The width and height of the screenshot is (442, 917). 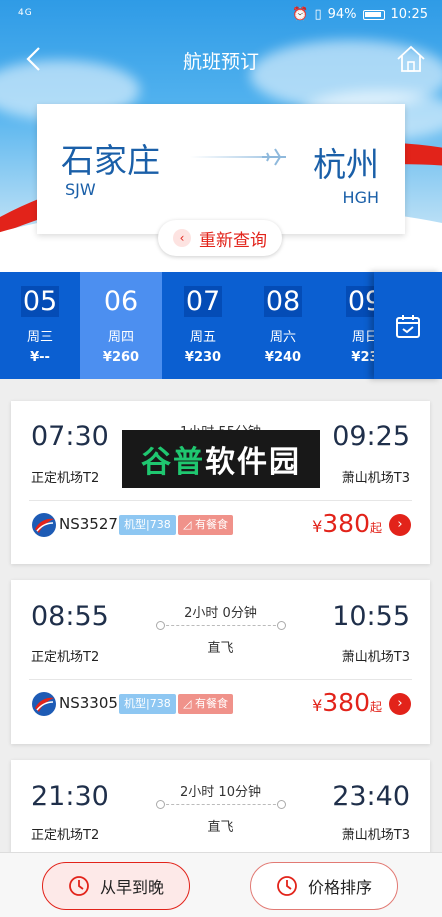 I want to click on watermark-logo: 谷普 软件园, so click(x=221, y=459).